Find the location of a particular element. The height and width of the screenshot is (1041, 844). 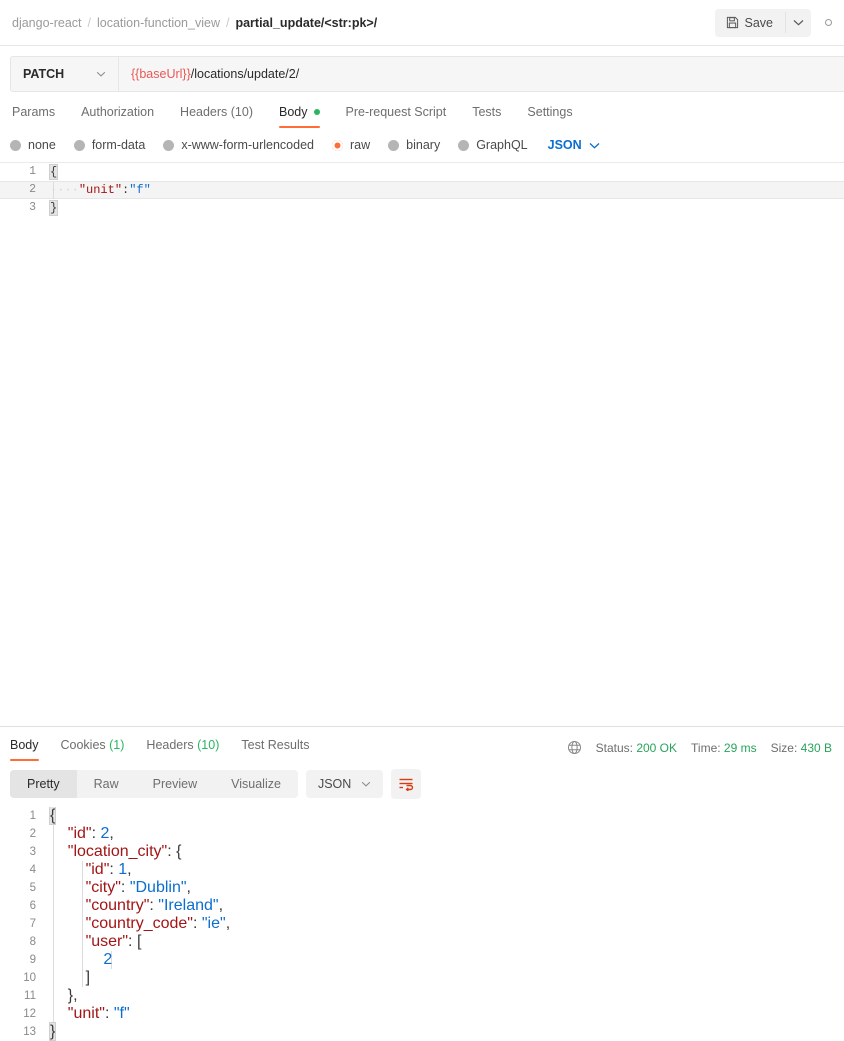

code-token: "unit" is located at coordinates (86, 1013).